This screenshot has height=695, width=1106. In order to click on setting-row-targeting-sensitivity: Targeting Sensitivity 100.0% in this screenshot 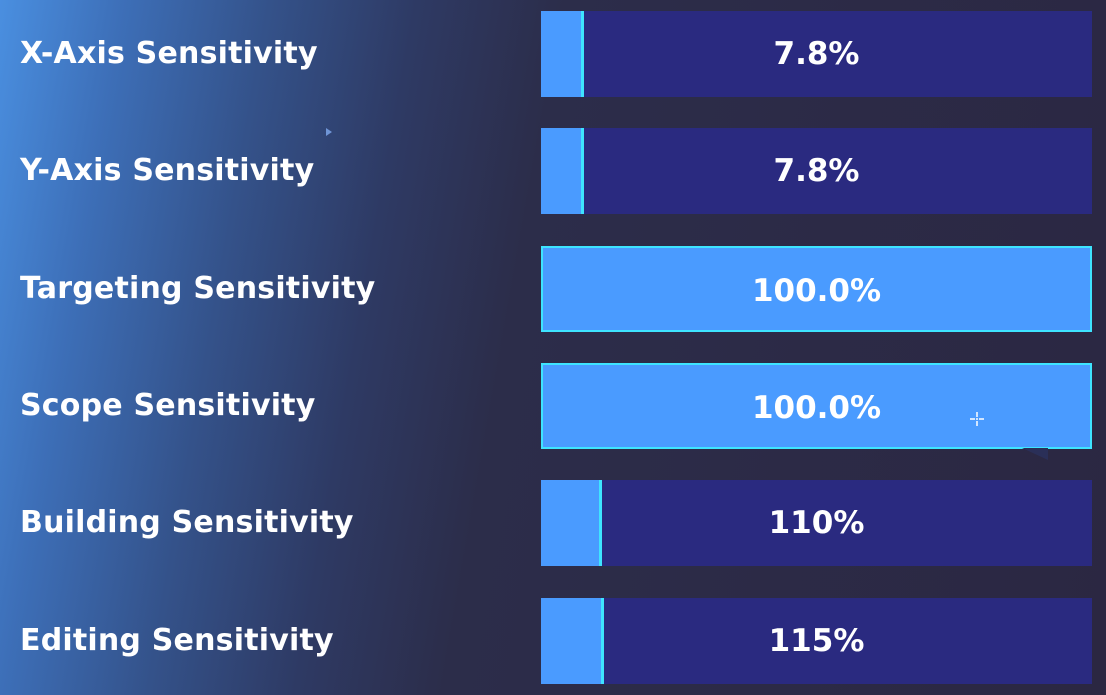, I will do `click(553, 289)`.